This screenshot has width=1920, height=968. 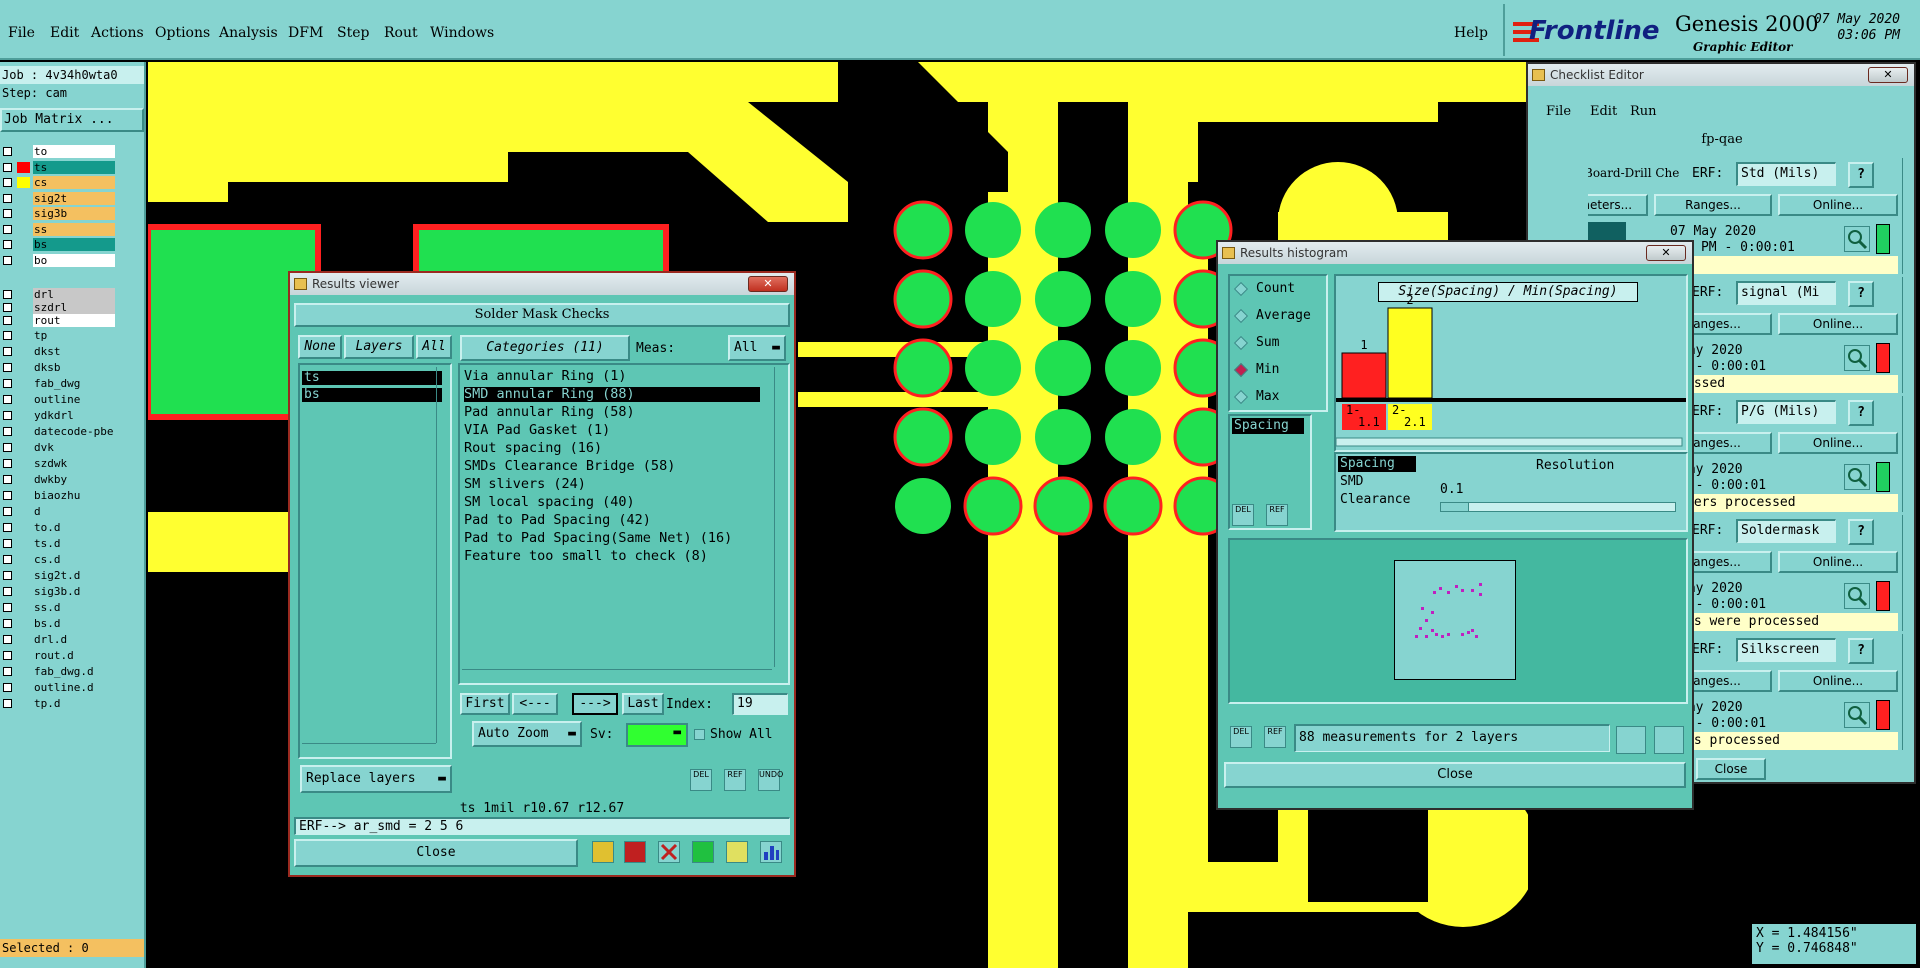 What do you see at coordinates (1731, 769) in the screenshot?
I see `checklist-close-button: Close` at bounding box center [1731, 769].